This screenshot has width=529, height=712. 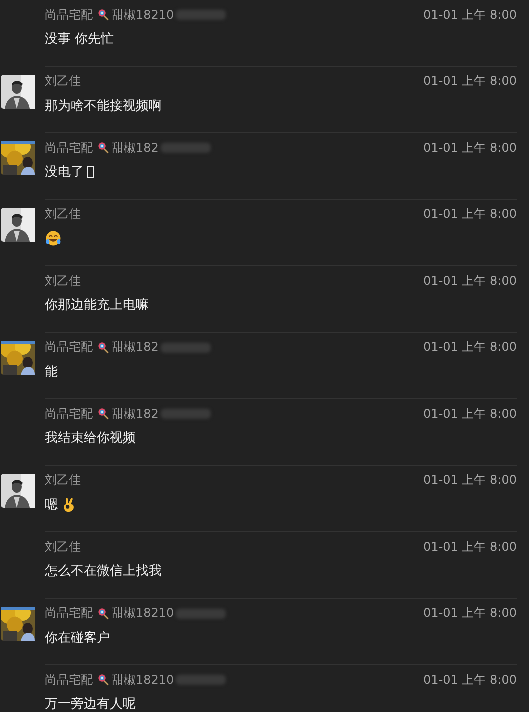 What do you see at coordinates (64, 172) in the screenshot?
I see `message-text: 没电了` at bounding box center [64, 172].